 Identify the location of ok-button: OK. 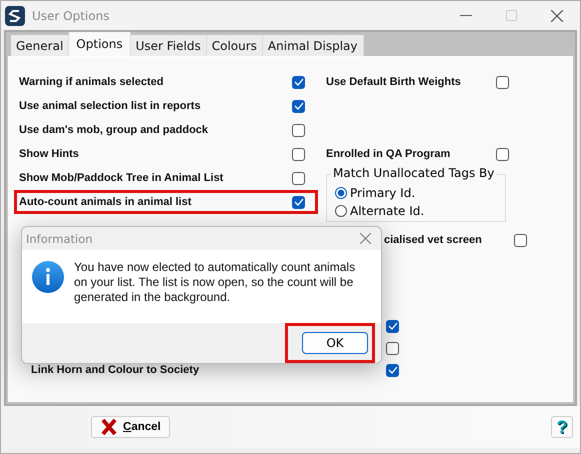
(335, 343).